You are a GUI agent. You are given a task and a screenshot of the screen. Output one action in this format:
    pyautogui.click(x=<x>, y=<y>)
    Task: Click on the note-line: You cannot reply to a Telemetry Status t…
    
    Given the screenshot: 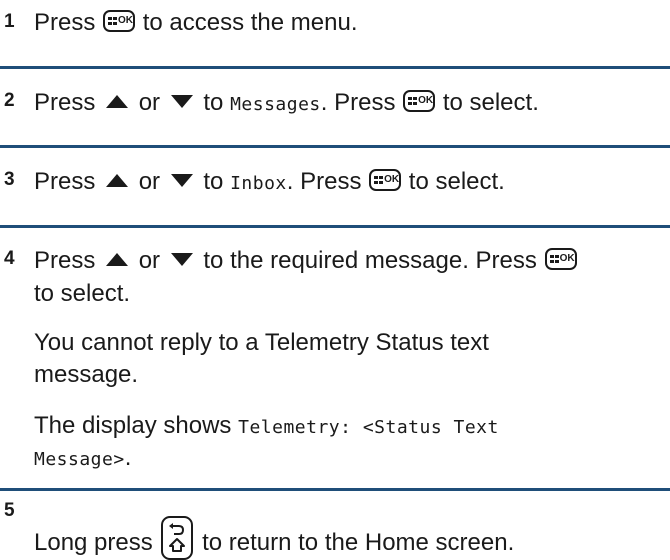 What is the action you would take?
    pyautogui.click(x=261, y=342)
    